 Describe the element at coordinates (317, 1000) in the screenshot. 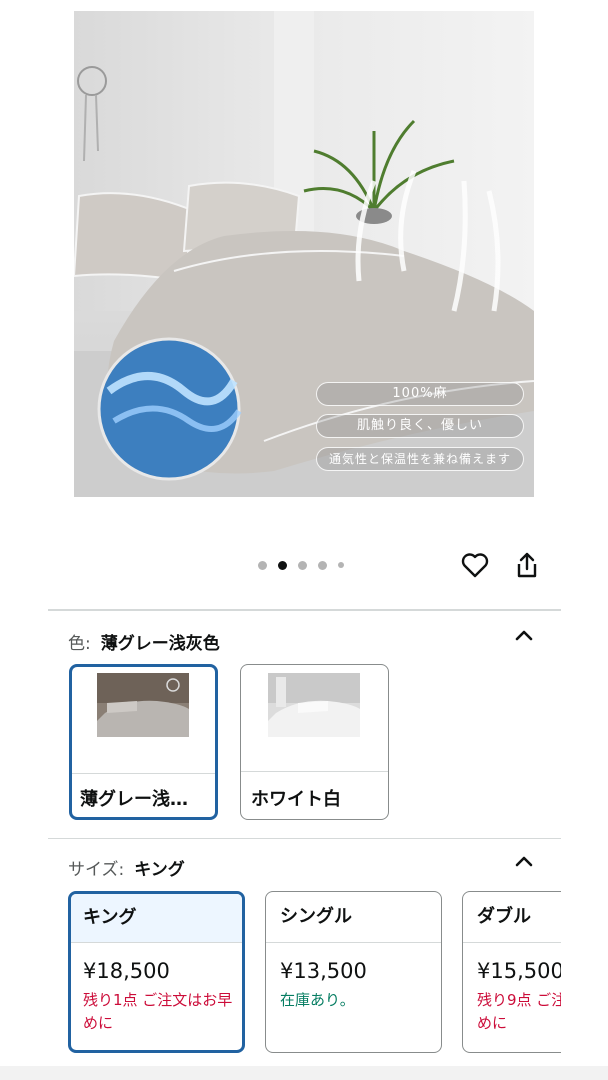

I see `size-option-stock: 在庫あり。` at that location.